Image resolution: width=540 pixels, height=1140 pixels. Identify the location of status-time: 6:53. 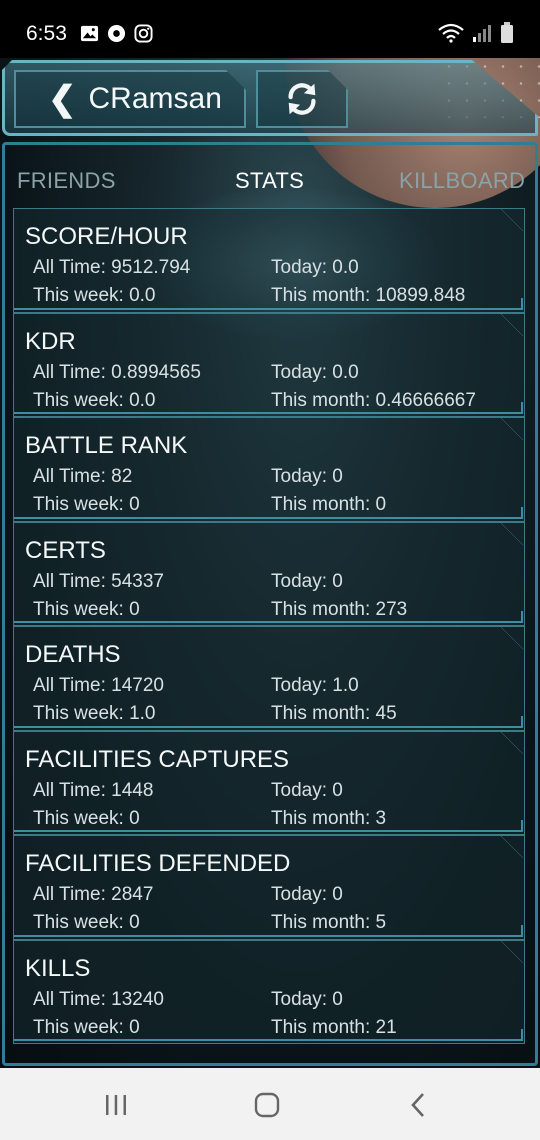
(46, 33).